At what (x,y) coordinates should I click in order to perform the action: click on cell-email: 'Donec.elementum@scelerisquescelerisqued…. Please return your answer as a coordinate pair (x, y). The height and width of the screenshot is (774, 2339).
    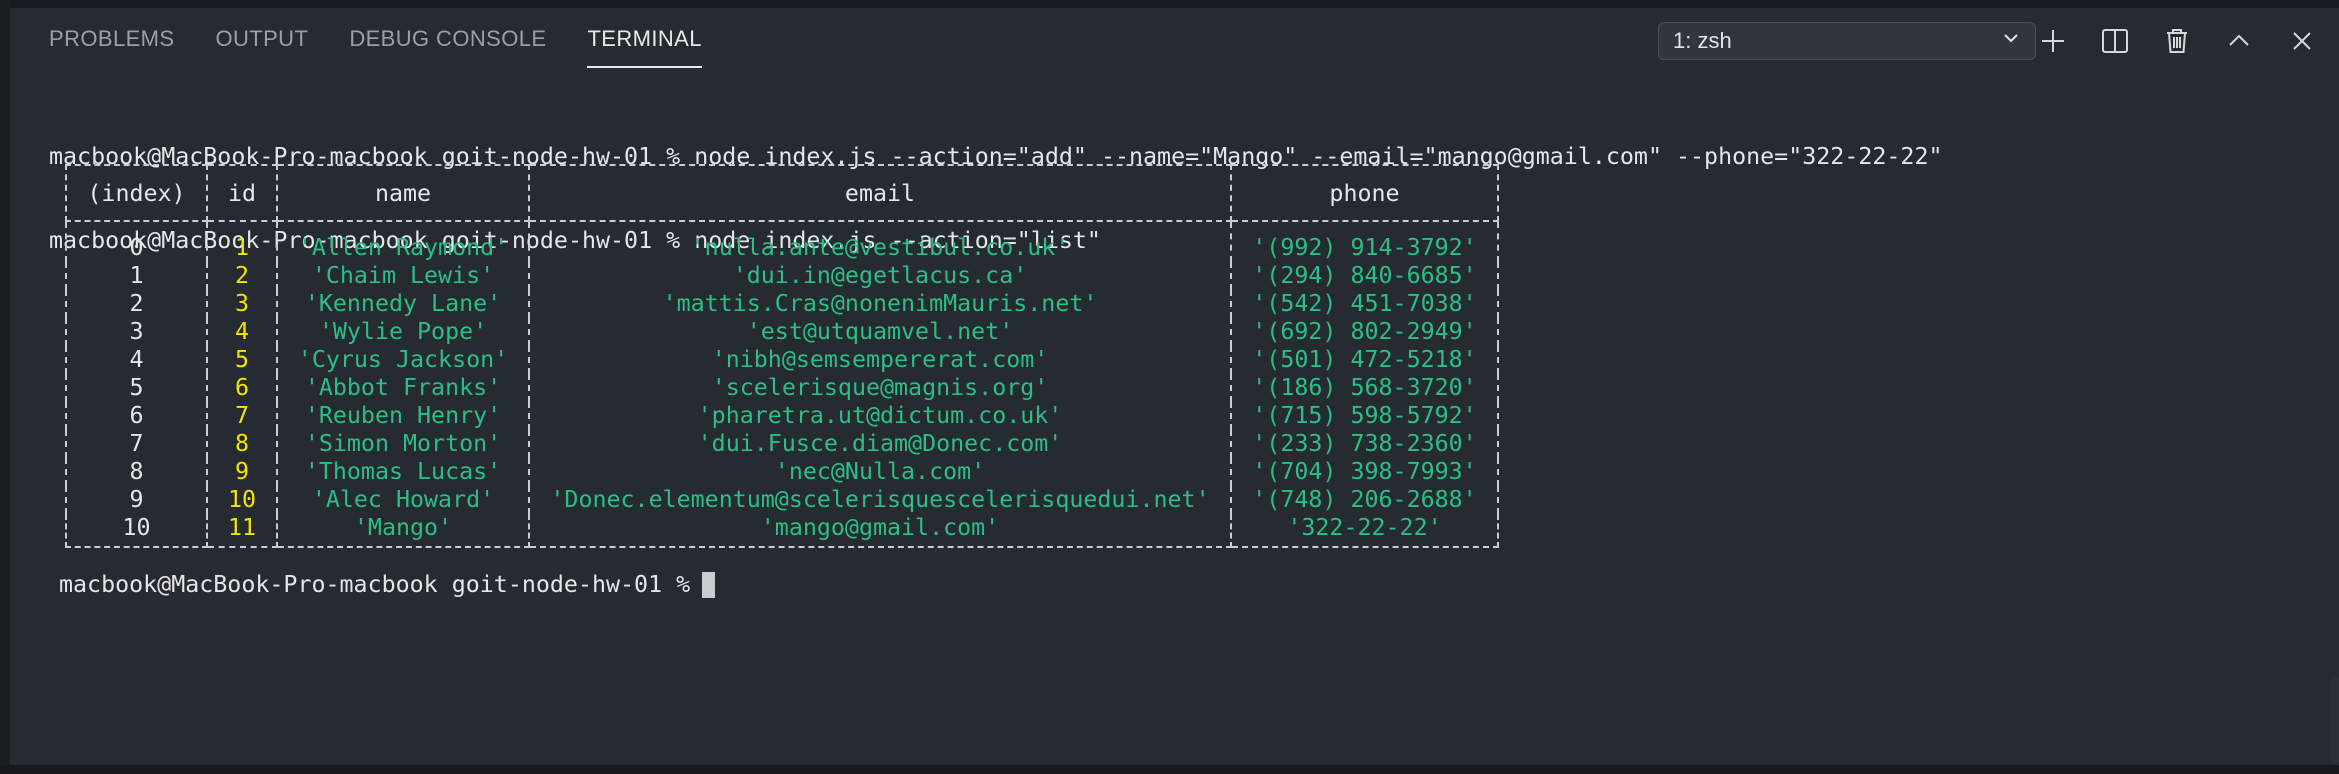
    Looking at the image, I should click on (880, 500).